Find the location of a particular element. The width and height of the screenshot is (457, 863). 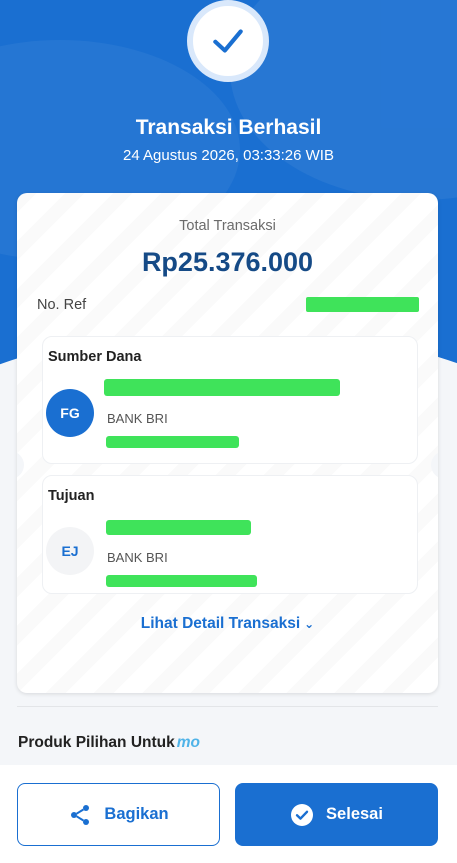

source-name-redacted is located at coordinates (222, 387).